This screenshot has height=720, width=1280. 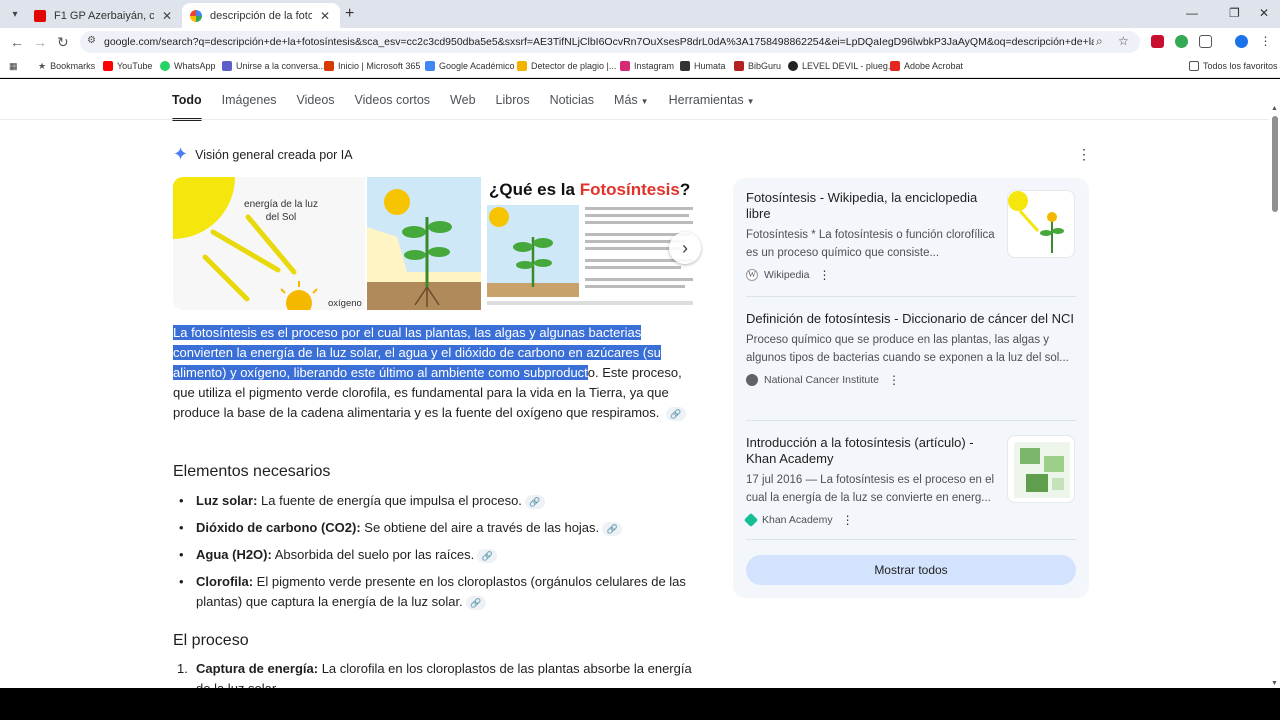 What do you see at coordinates (211, 640) in the screenshot?
I see `section-title-proceso: El proceso` at bounding box center [211, 640].